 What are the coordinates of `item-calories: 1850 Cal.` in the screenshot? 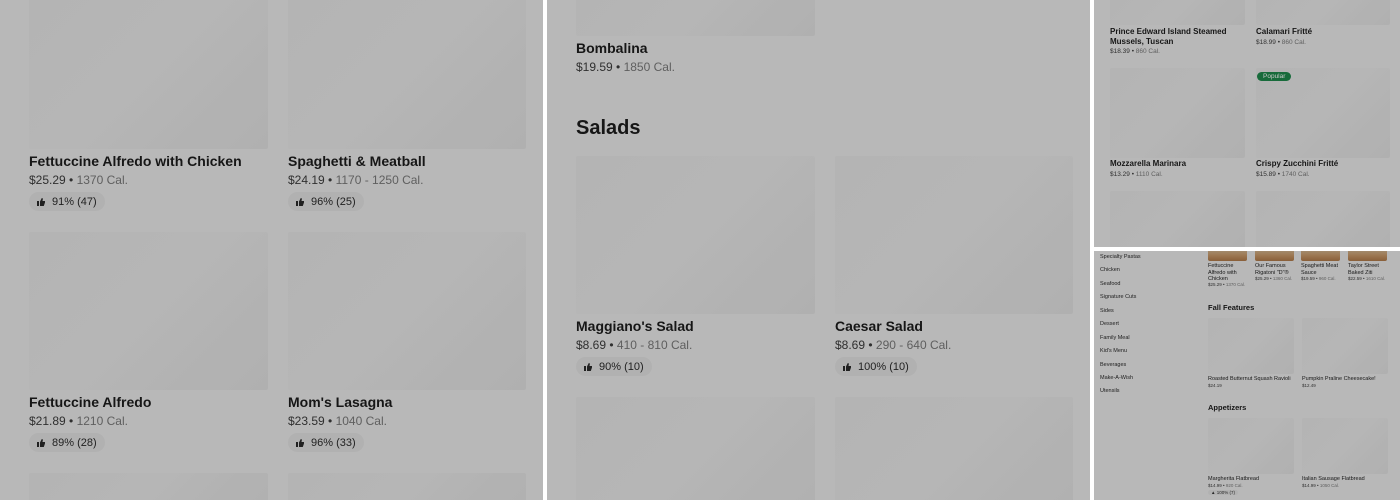 It's located at (649, 67).